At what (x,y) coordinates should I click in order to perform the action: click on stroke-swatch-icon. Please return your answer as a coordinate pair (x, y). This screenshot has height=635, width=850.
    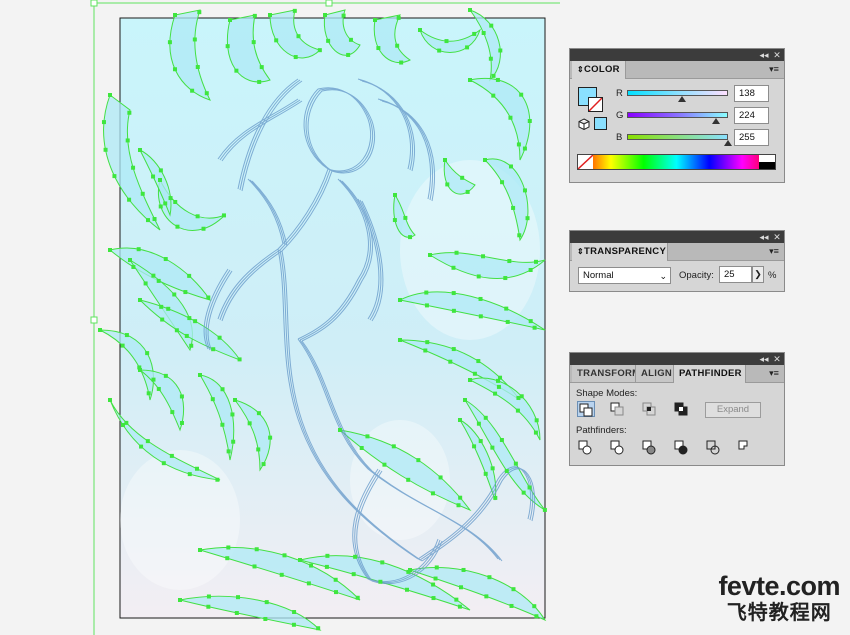
    Looking at the image, I should click on (595, 104).